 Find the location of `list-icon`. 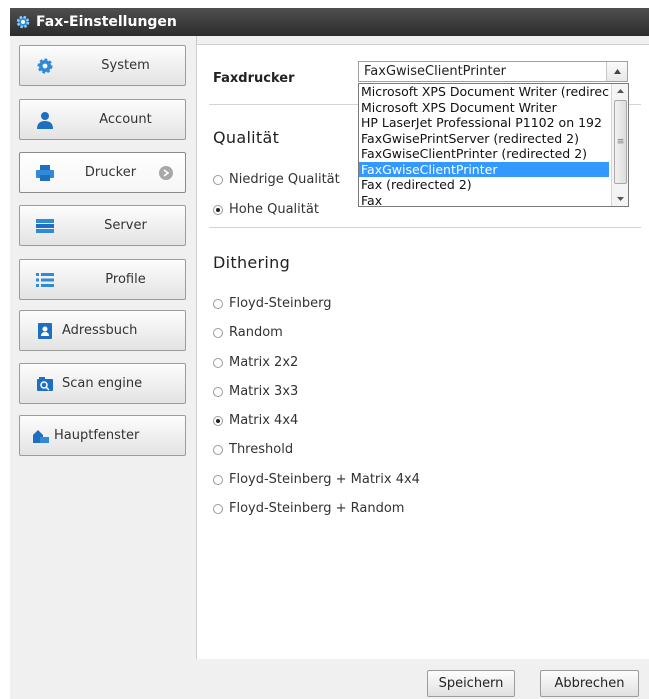

list-icon is located at coordinates (45, 280).